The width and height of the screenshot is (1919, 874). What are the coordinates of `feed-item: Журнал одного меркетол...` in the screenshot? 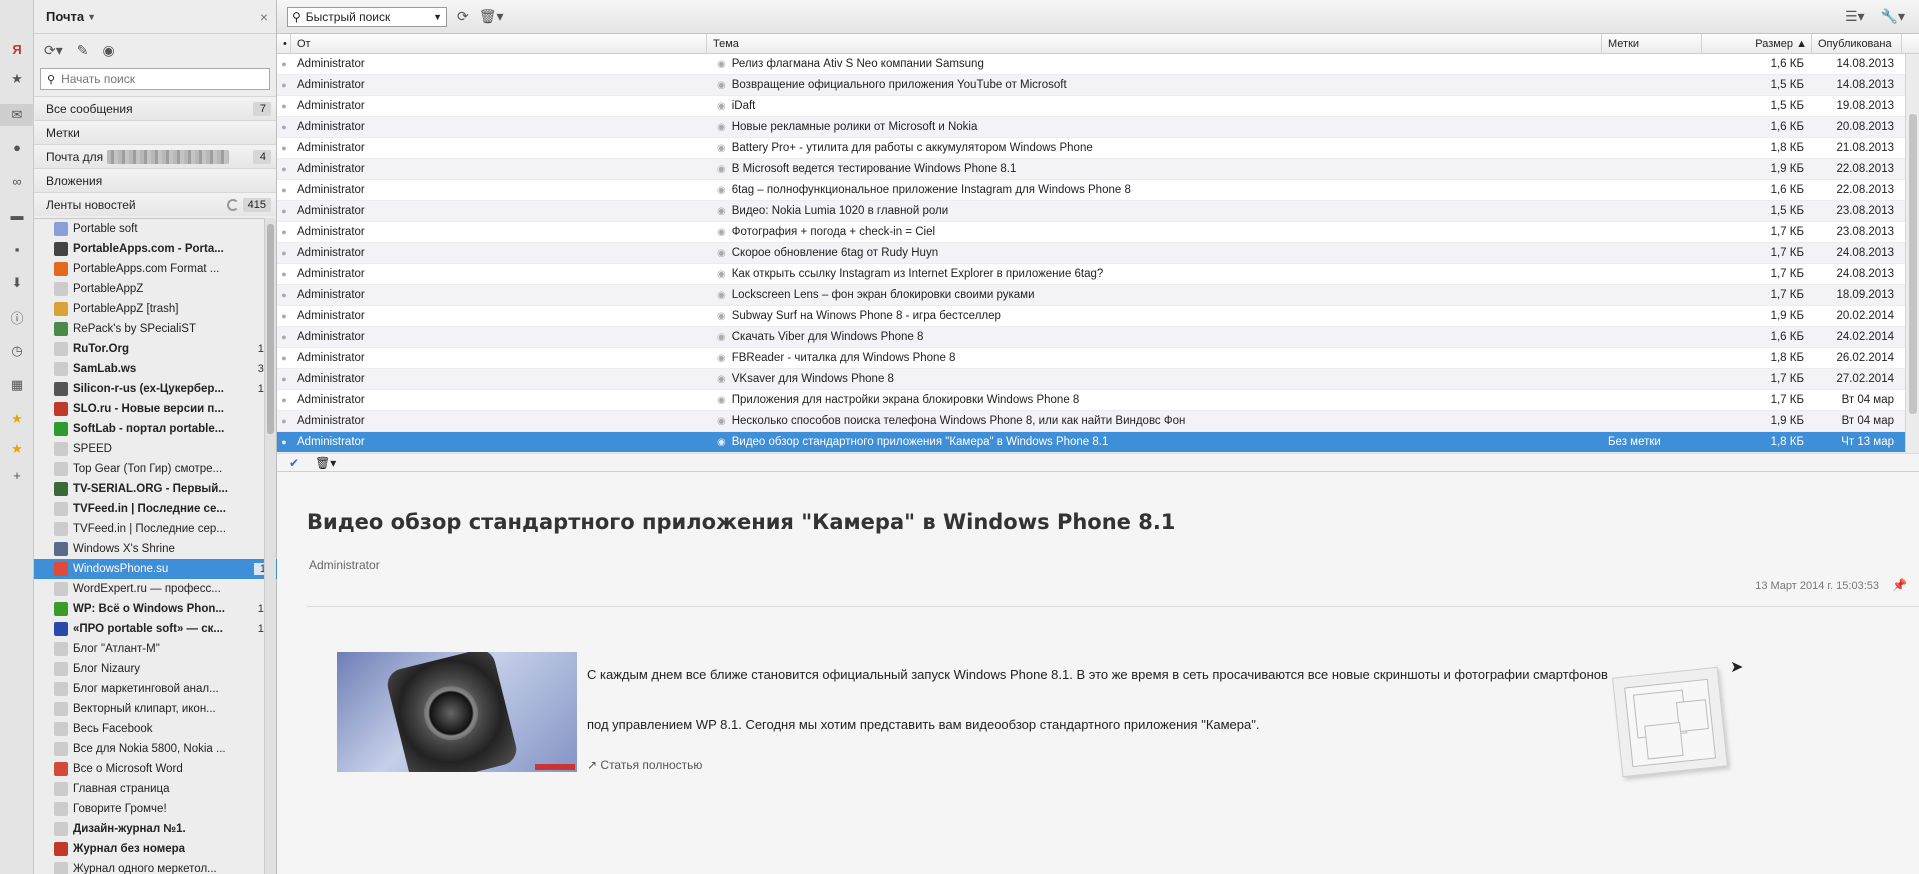 It's located at (155, 866).